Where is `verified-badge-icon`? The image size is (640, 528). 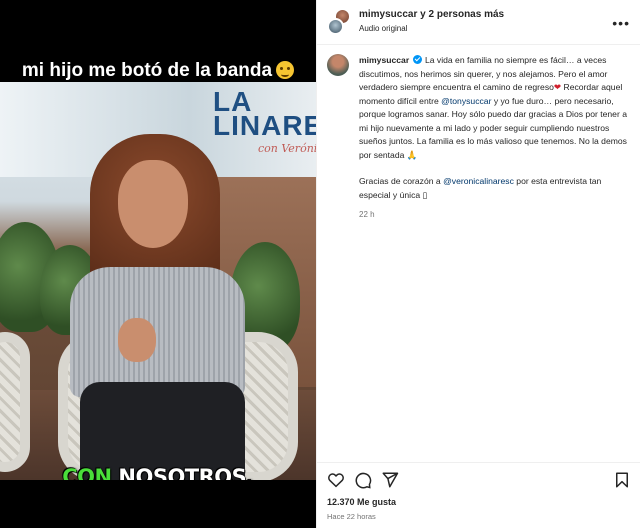 verified-badge-icon is located at coordinates (417, 59).